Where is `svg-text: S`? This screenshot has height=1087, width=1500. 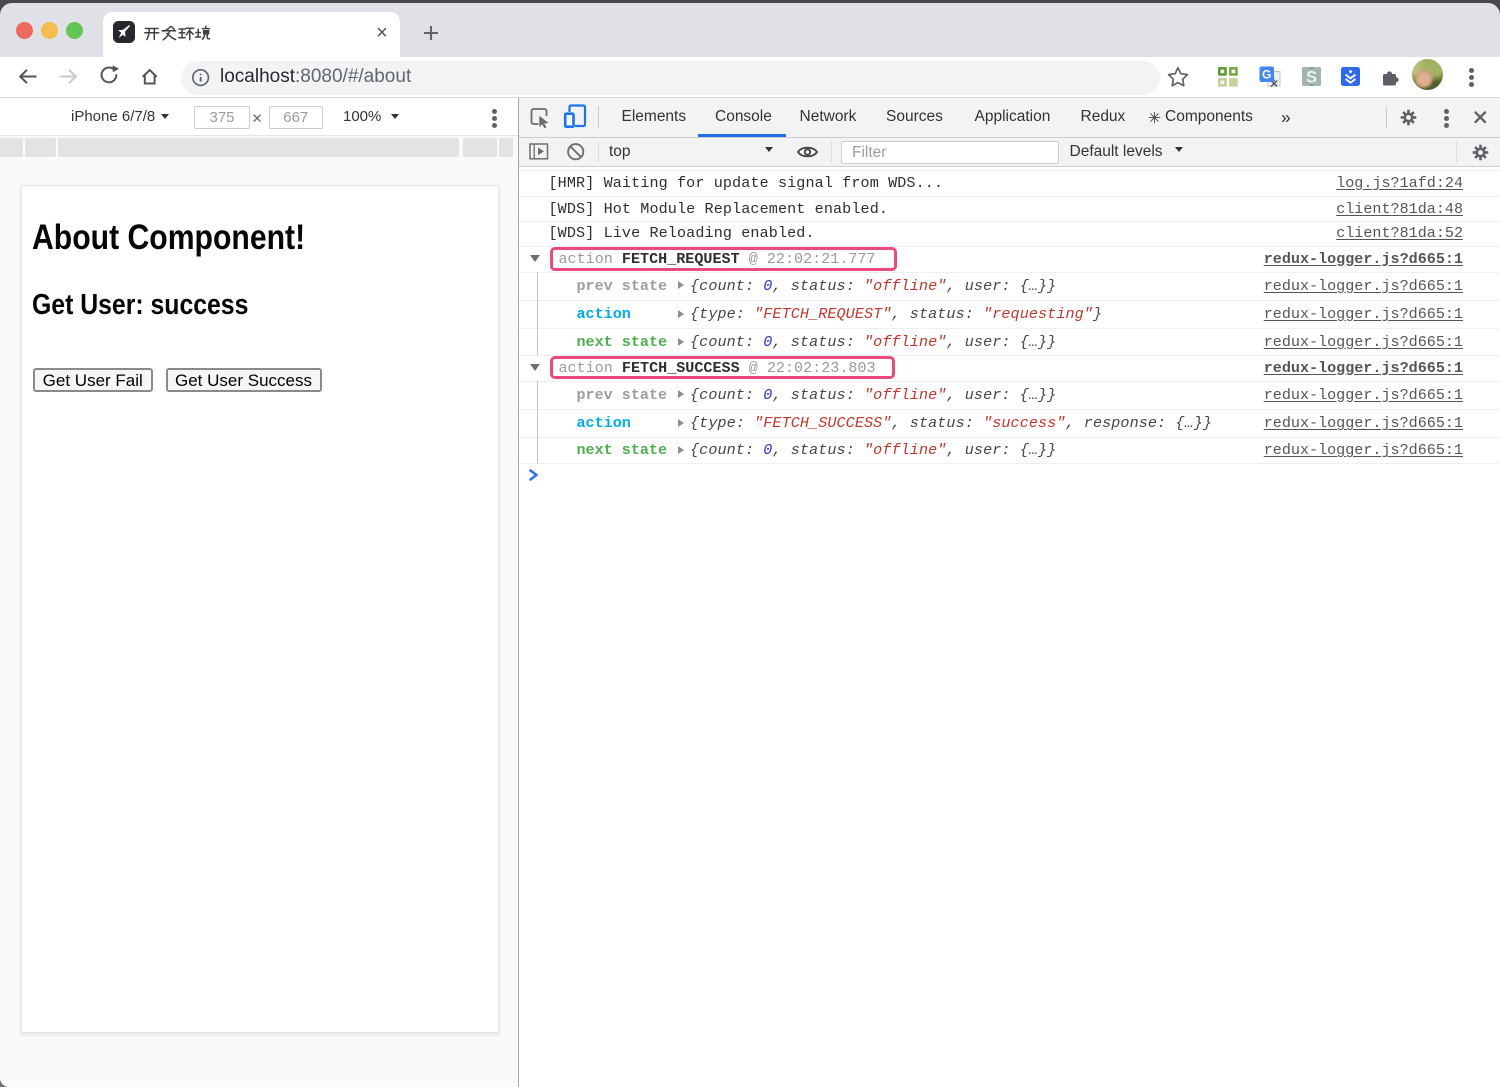 svg-text: S is located at coordinates (1310, 77).